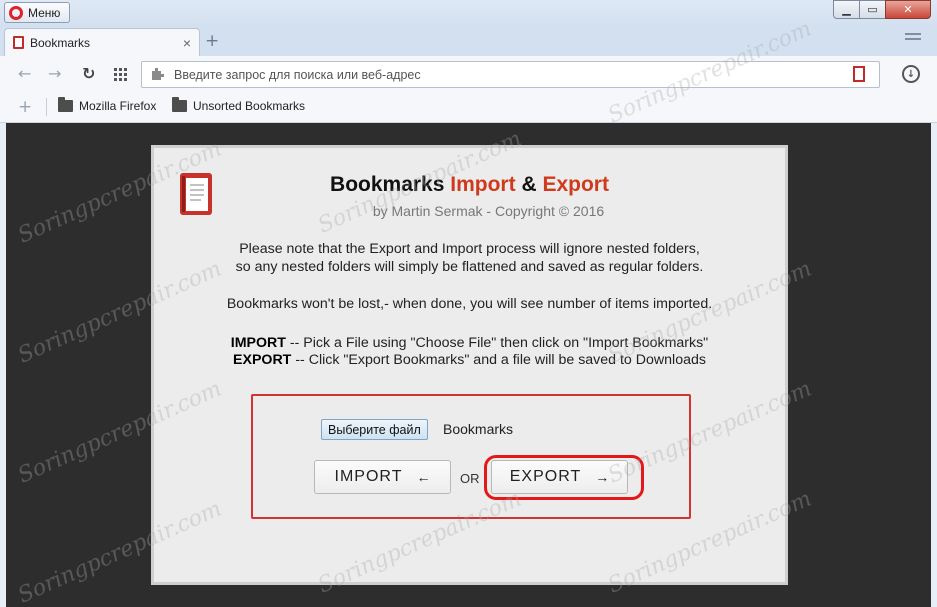  What do you see at coordinates (187, 43) in the screenshot?
I see `tab-close-icon: ×` at bounding box center [187, 43].